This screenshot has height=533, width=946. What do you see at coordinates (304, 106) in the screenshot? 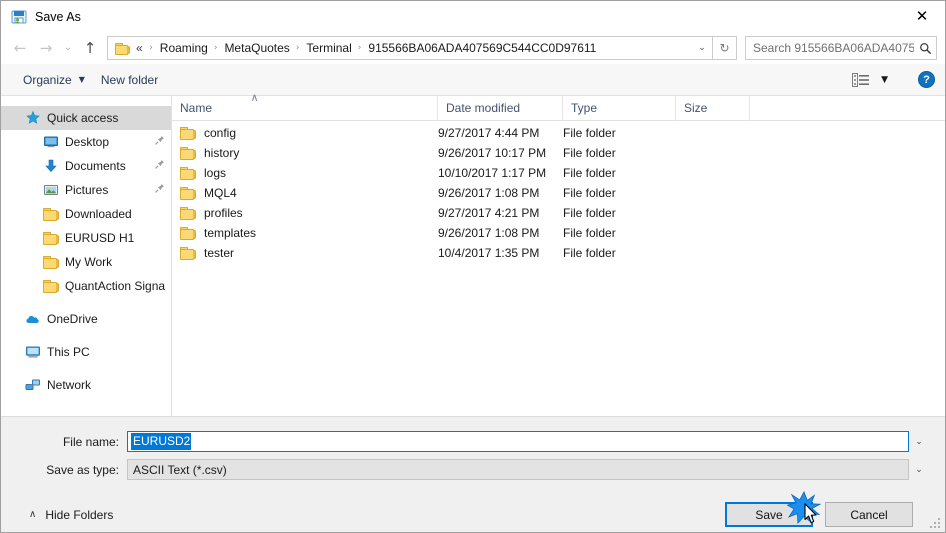
I see `column-header-name: ∧ Name` at bounding box center [304, 106].